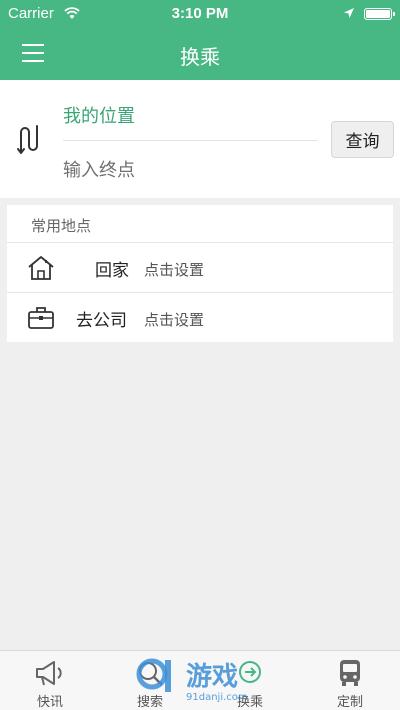  I want to click on destination-input: 输入终点, so click(99, 169).